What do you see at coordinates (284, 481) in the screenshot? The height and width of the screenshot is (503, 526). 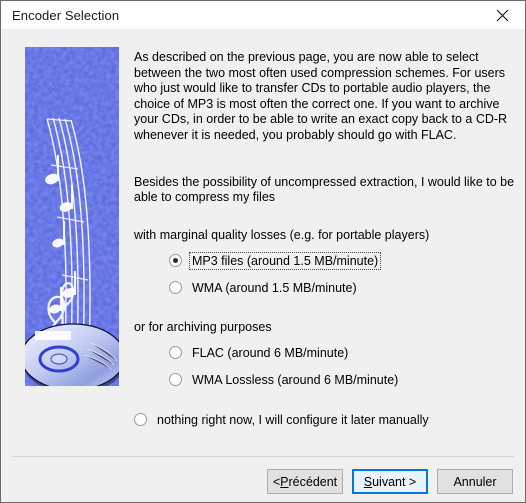 I see `back-button-mnemonic: P` at bounding box center [284, 481].